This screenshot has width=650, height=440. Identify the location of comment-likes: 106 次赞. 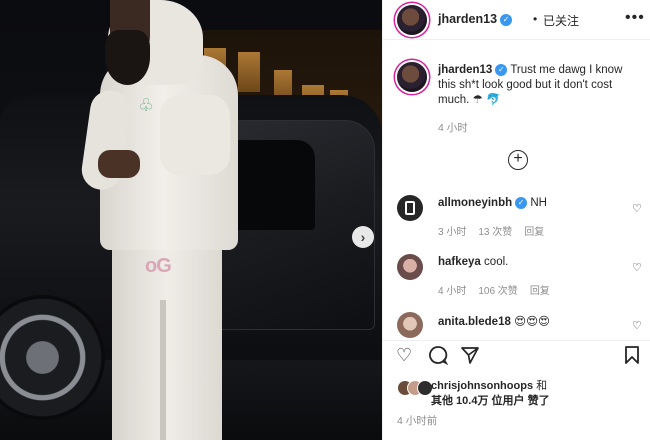
(497, 291).